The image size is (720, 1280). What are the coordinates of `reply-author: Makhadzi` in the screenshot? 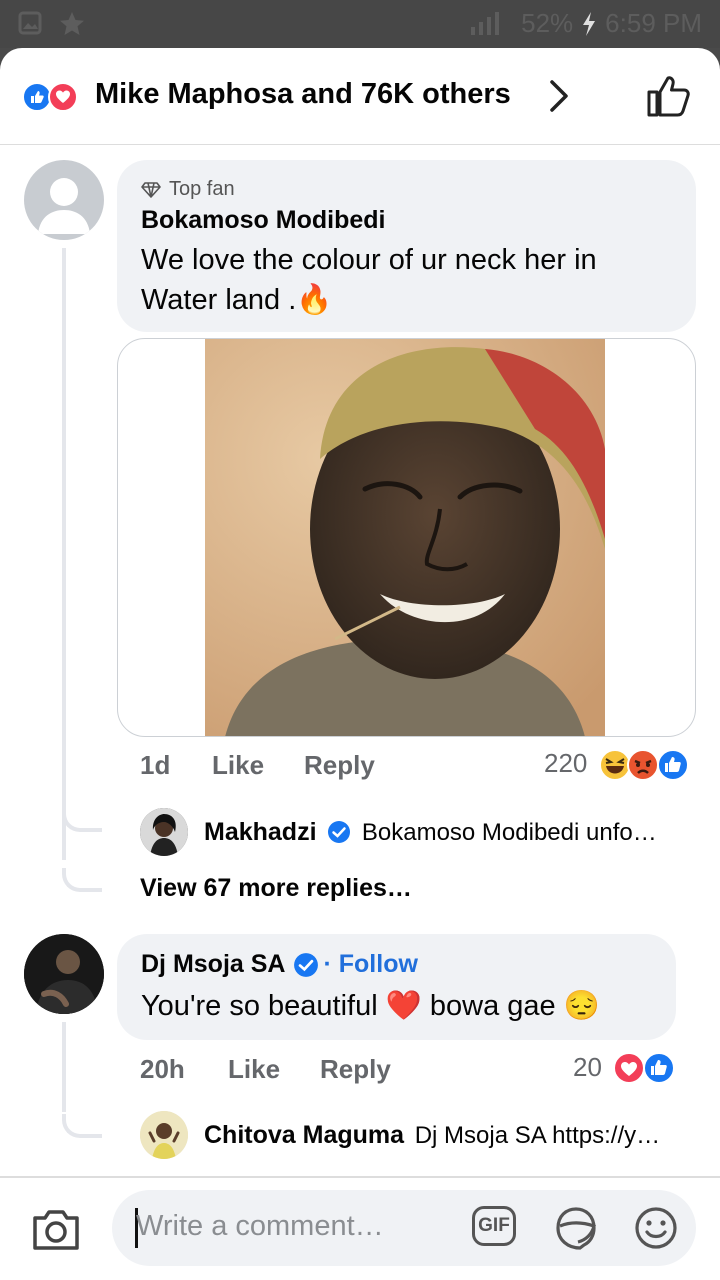 It's located at (260, 832).